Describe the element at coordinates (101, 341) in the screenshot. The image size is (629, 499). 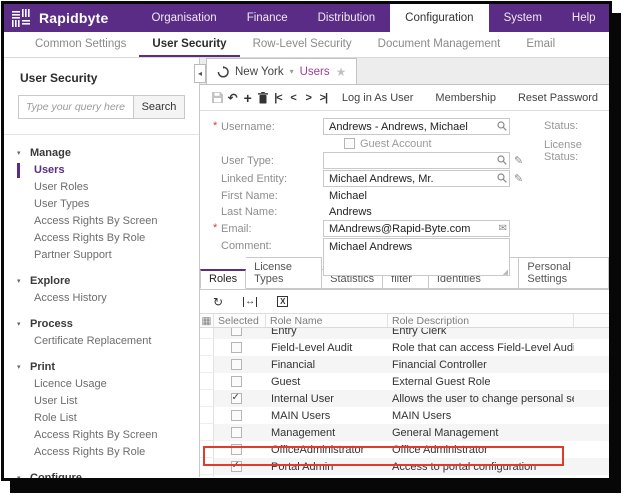
I see `sidebar-item-certificate-replacement: Certificate Replacement` at that location.